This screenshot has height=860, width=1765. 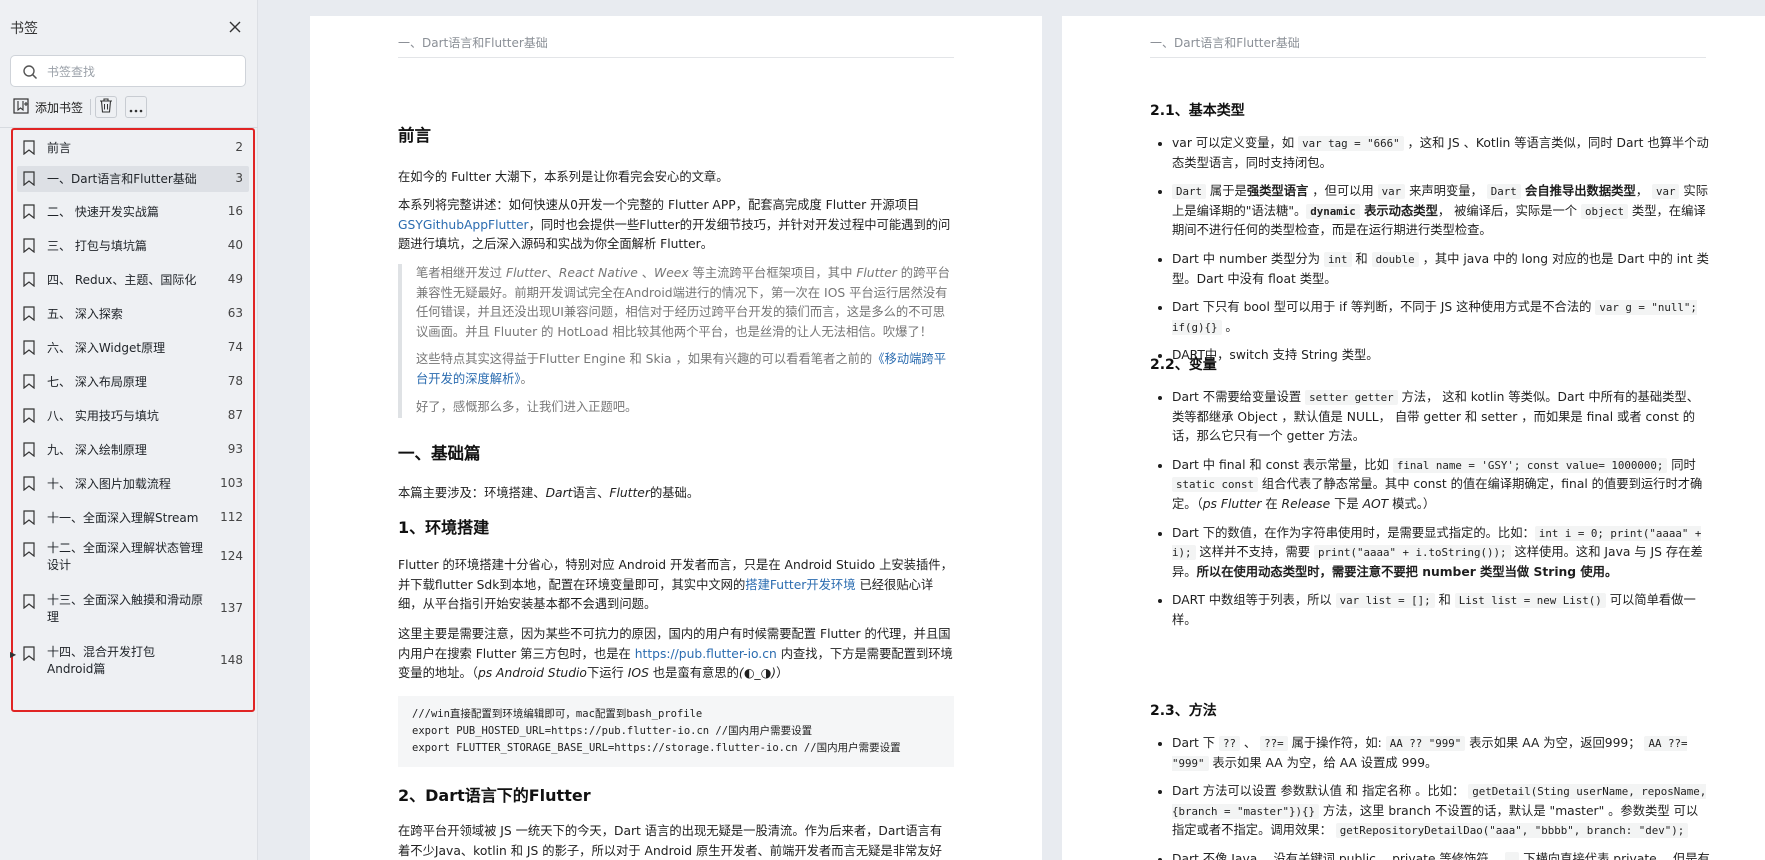 What do you see at coordinates (133, 610) in the screenshot?
I see `bookmark-item-ch13: 十三、全面深入触摸和滑动原理 137` at bounding box center [133, 610].